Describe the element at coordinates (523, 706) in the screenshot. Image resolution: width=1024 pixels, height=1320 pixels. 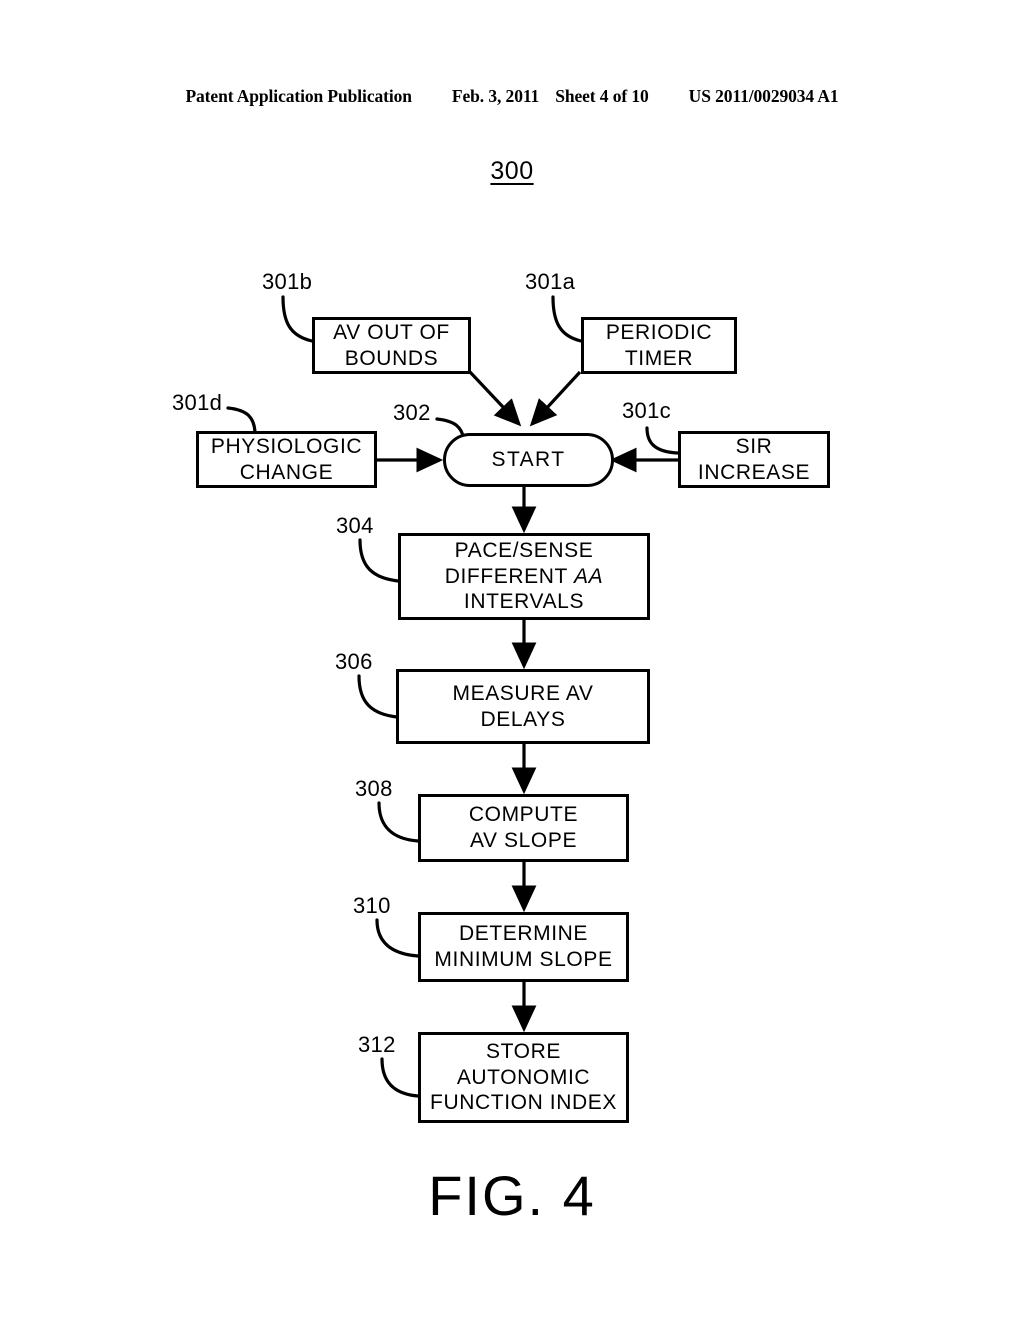
I see `node-measure-av-delays: MEASURE AV DELAYS` at that location.